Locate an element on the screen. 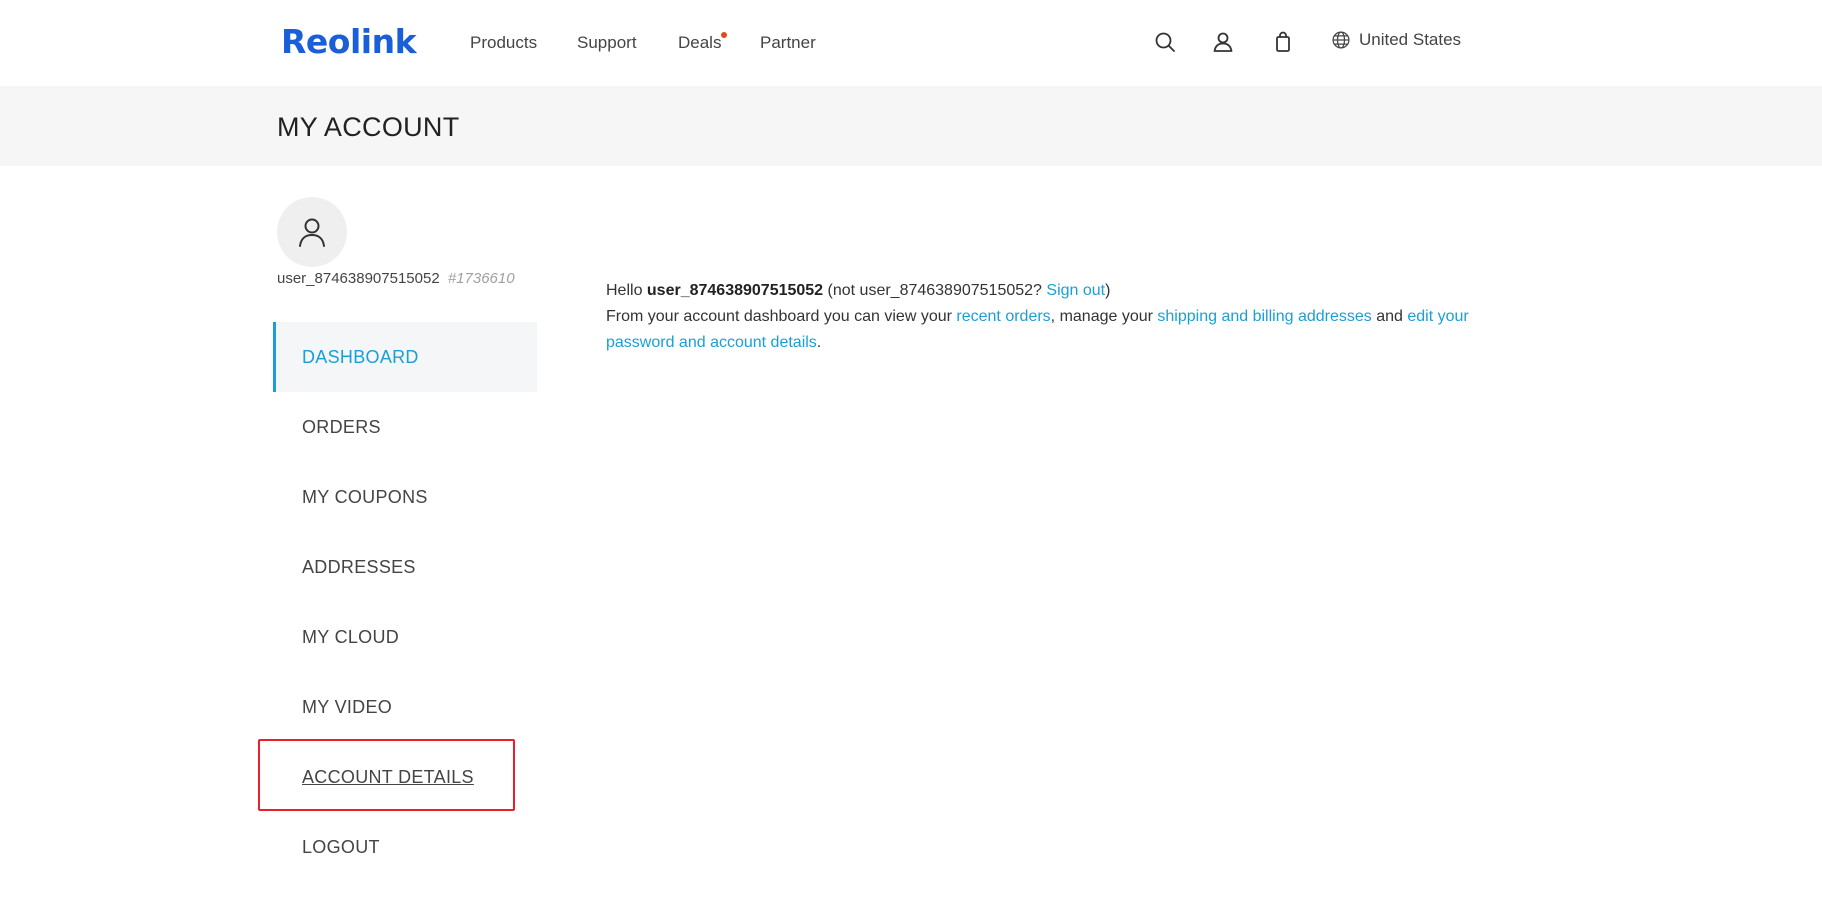  sign-out-link: Sign out is located at coordinates (1075, 290).